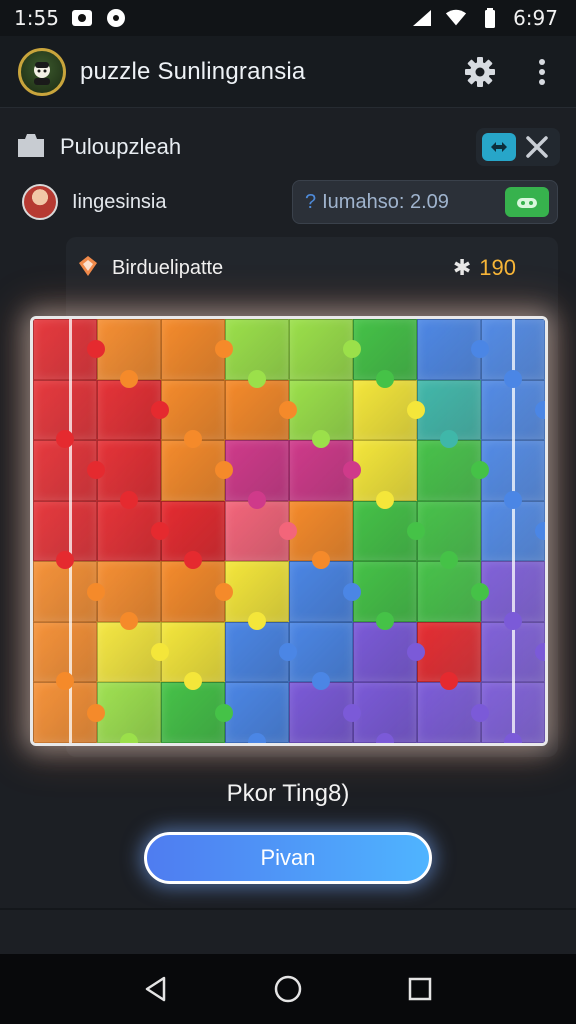 Image resolution: width=576 pixels, height=1024 pixels. I want to click on folder-icon, so click(31, 147).